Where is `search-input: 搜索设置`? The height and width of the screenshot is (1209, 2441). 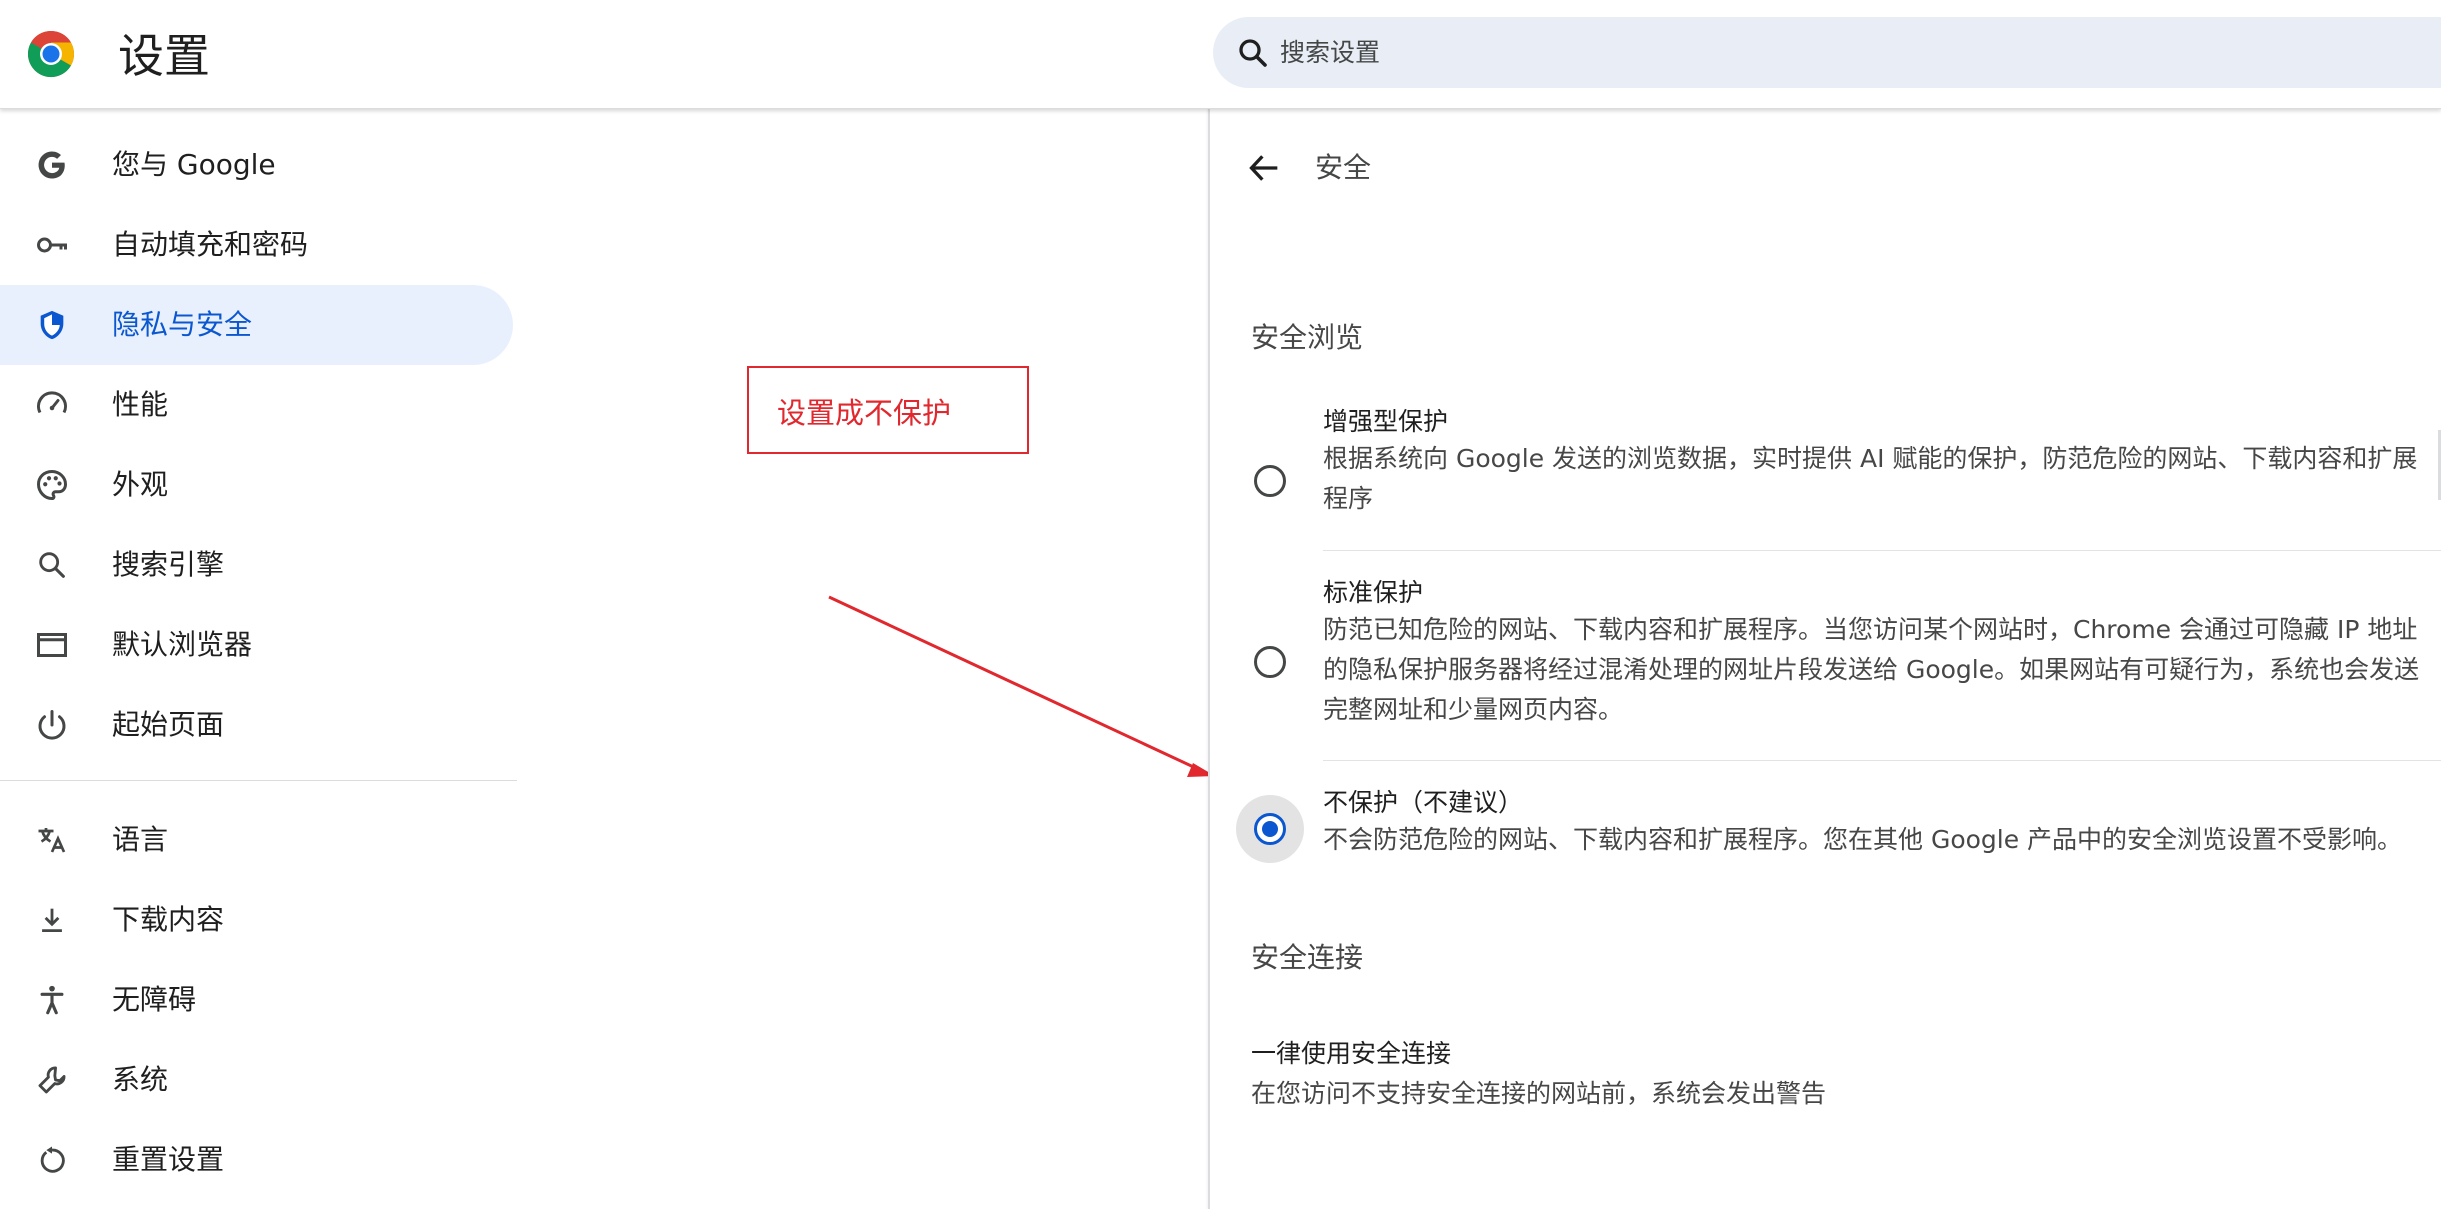
search-input: 搜索设置 is located at coordinates (1330, 53).